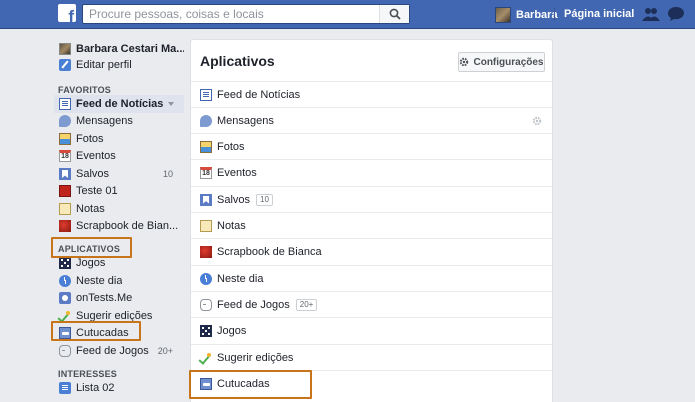 The image size is (695, 402). I want to click on logo-letter: f, so click(71, 16).